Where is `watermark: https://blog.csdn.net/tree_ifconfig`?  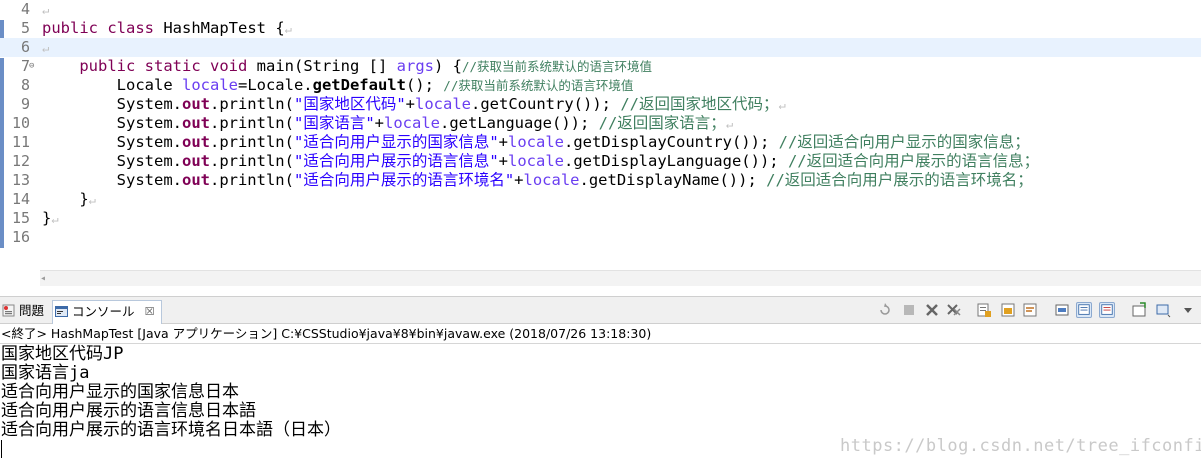
watermark: https://blog.csdn.net/tree_ifconfig is located at coordinates (1020, 446).